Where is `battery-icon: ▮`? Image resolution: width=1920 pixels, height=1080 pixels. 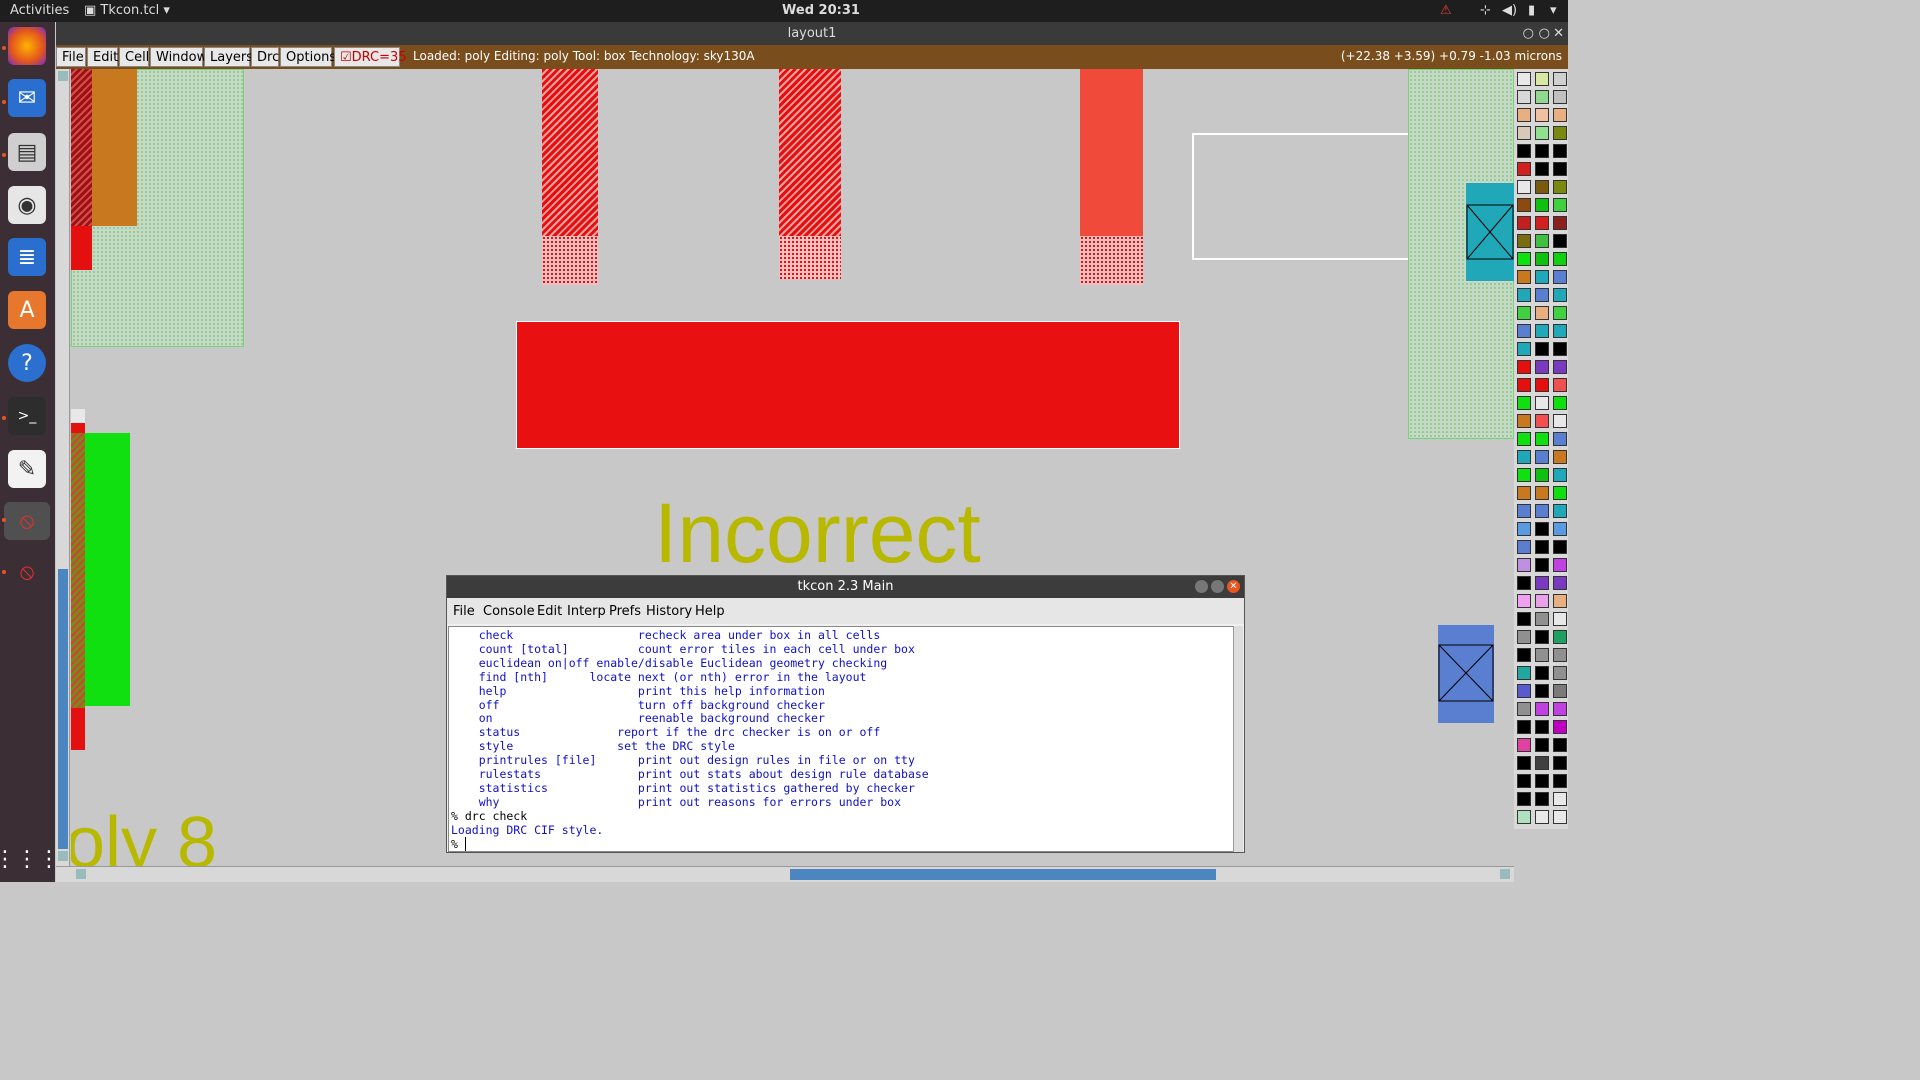 battery-icon: ▮ is located at coordinates (1531, 10).